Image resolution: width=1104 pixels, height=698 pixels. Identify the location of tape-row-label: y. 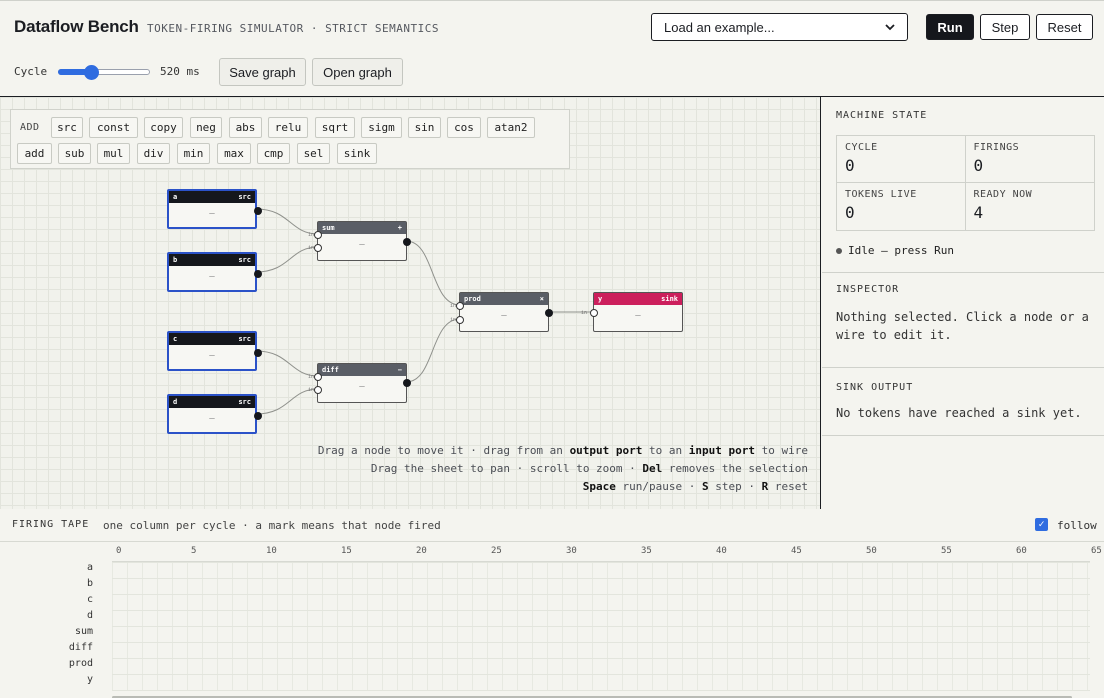
(89, 679).